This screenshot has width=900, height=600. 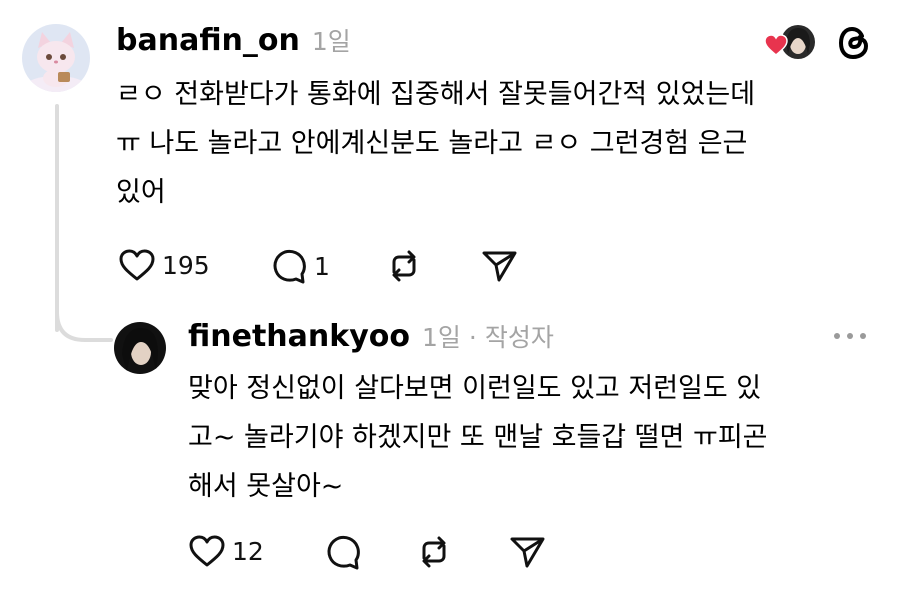 What do you see at coordinates (792, 44) in the screenshot?
I see `liked-by-indicator` at bounding box center [792, 44].